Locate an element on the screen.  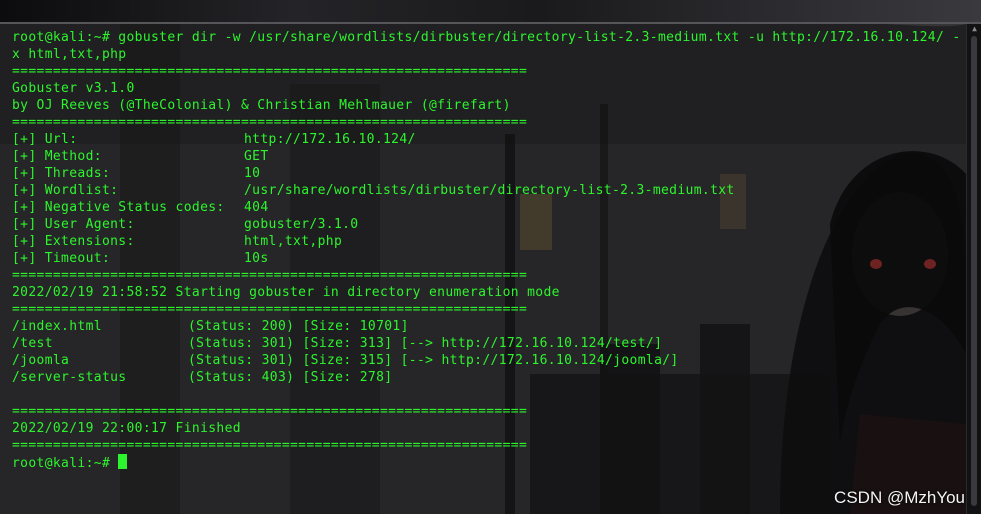
config-row: [+] Timeout: 10s is located at coordinates (487, 258).